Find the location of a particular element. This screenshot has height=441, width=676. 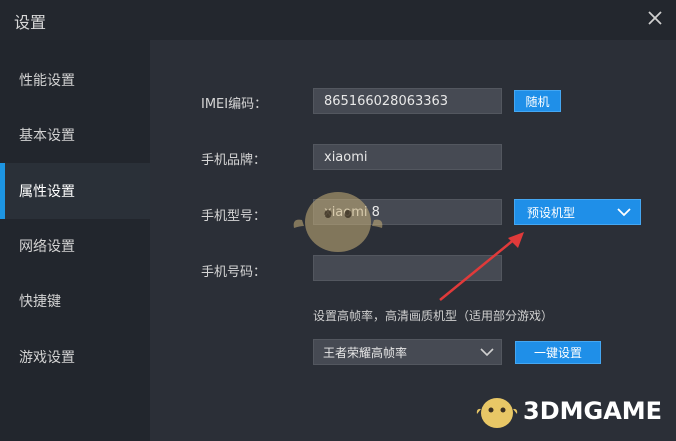

sidebar-item-label: 属性设置 is located at coordinates (47, 192).